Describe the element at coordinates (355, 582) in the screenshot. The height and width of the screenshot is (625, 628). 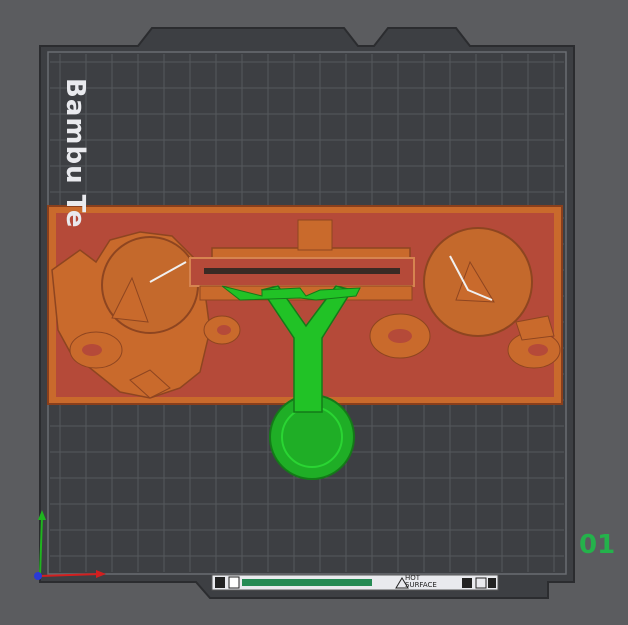
I see `label-strip-icon` at that location.